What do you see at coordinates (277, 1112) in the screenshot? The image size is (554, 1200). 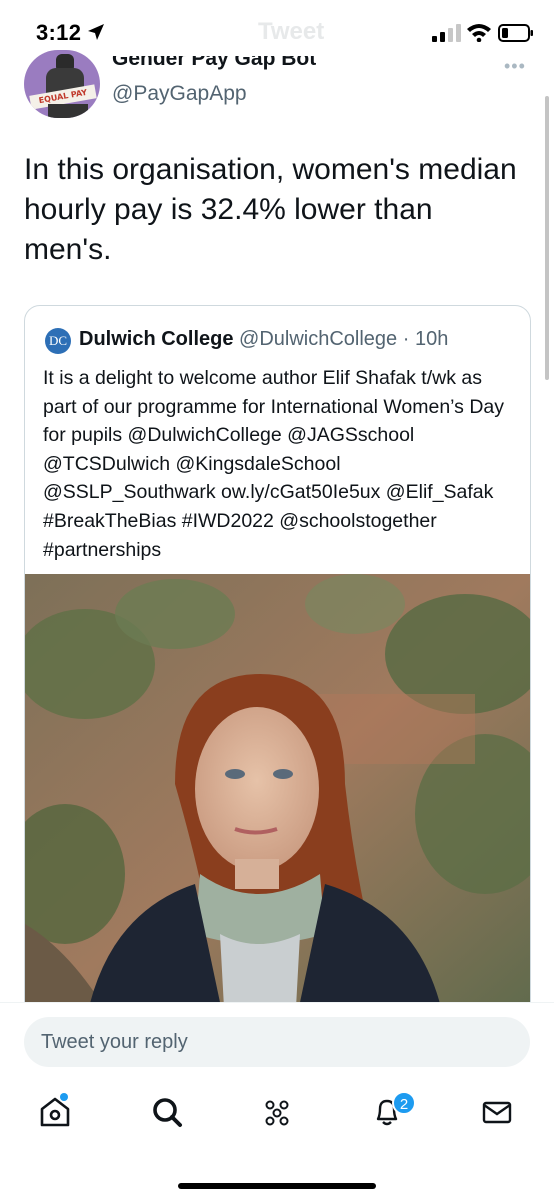 I see `spaces-icon` at bounding box center [277, 1112].